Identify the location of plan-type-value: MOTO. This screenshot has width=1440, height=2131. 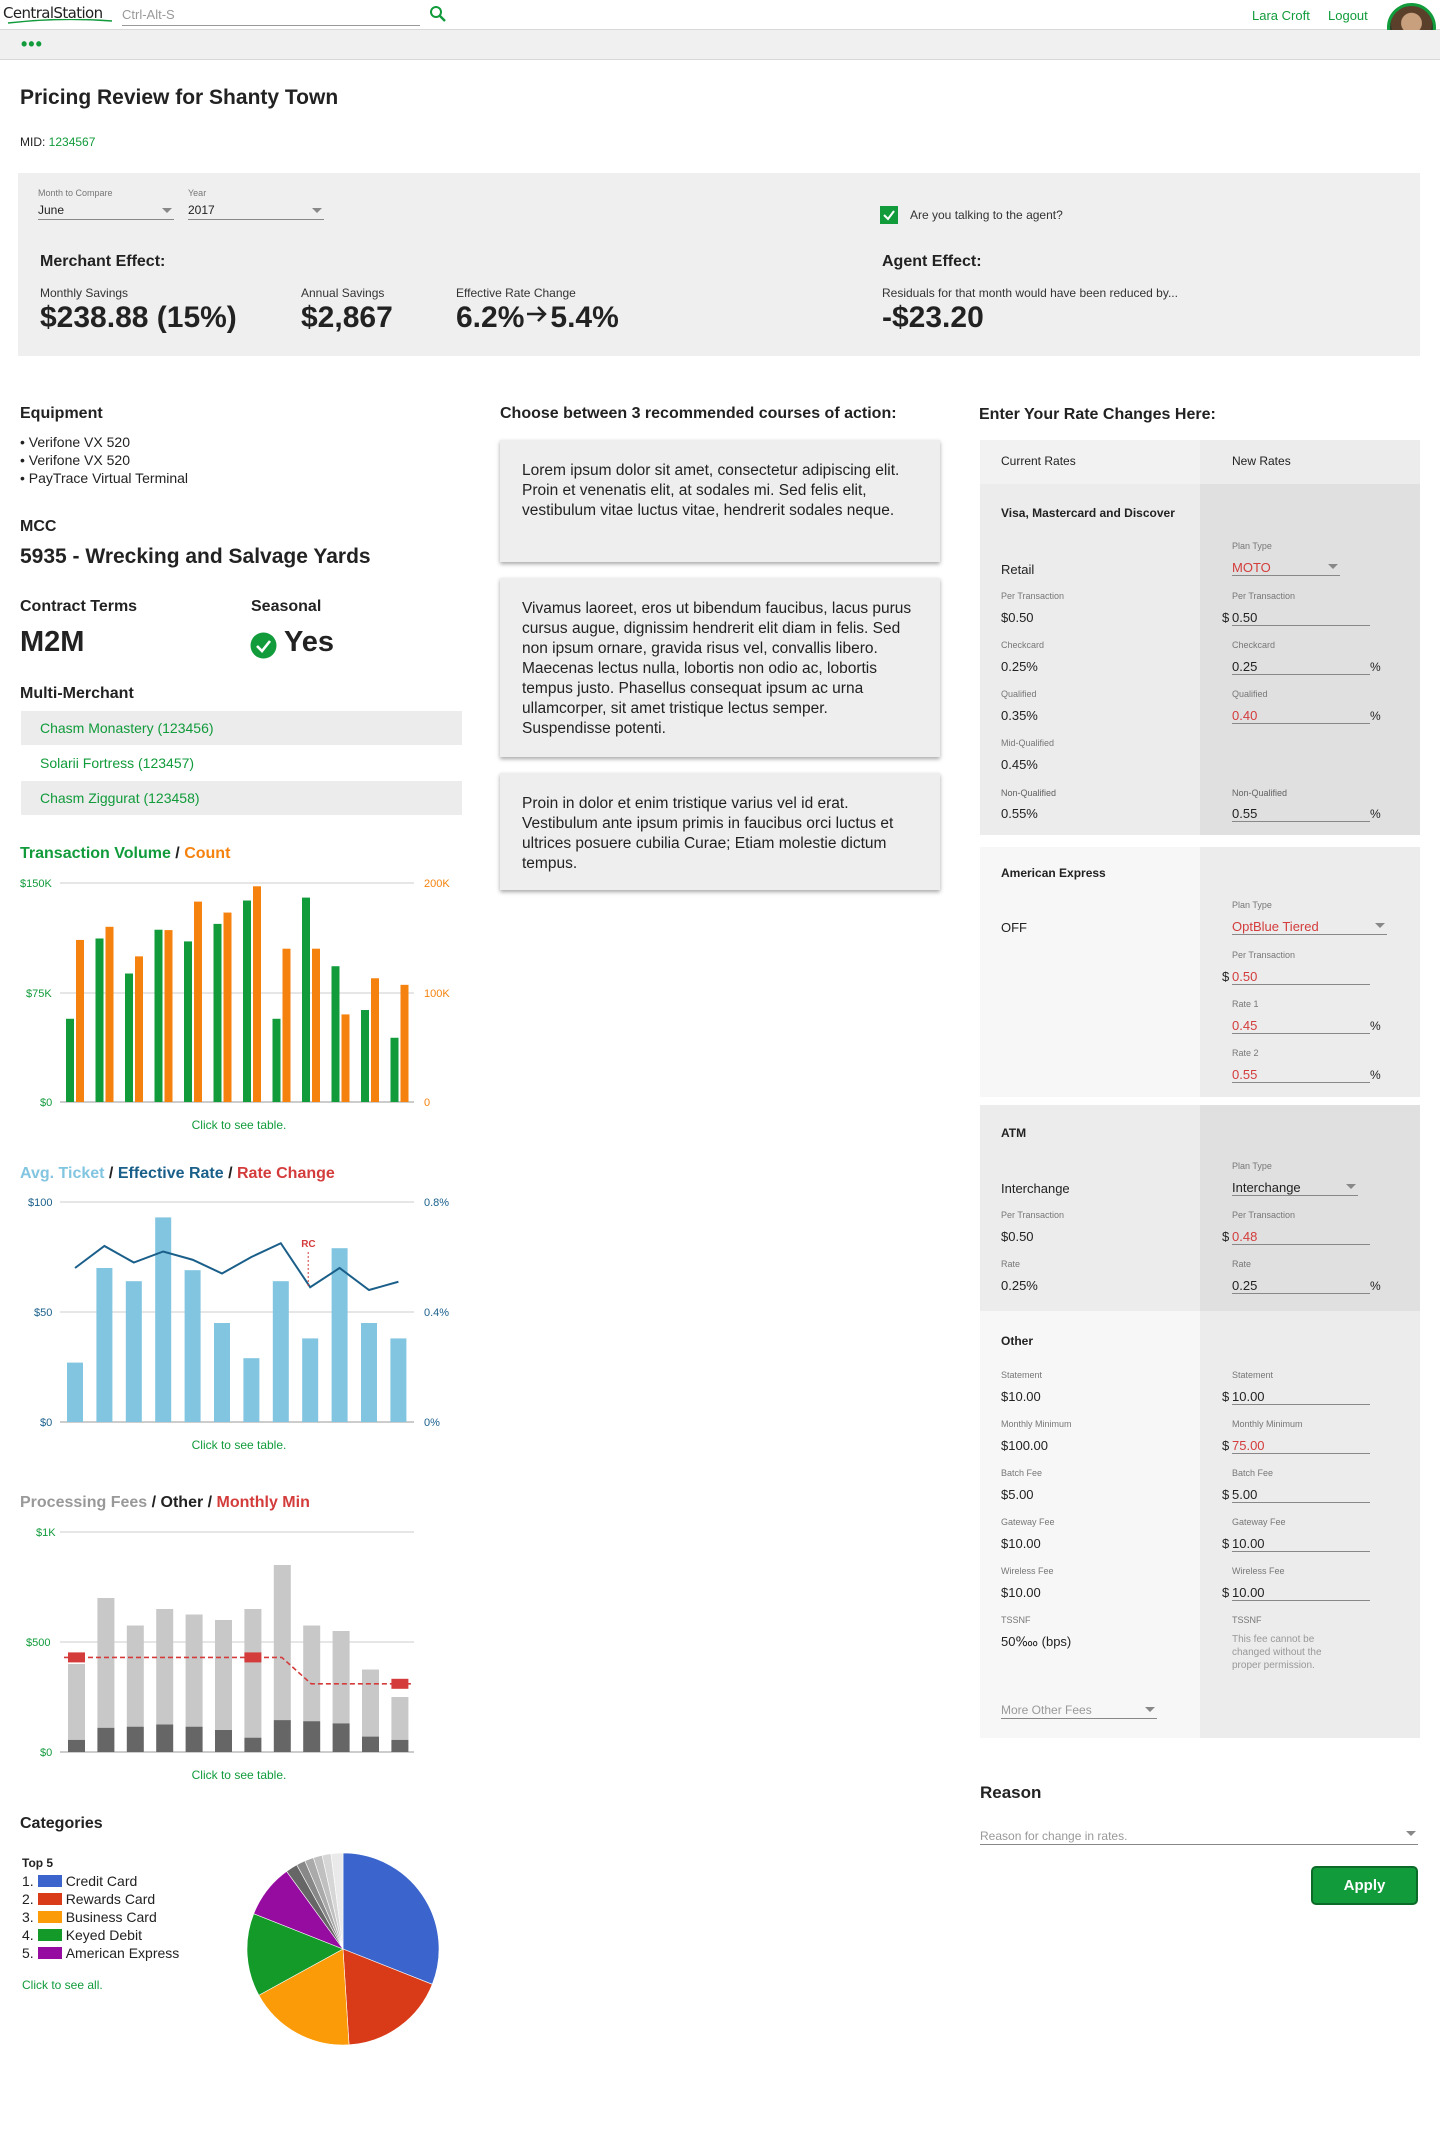
(1251, 567).